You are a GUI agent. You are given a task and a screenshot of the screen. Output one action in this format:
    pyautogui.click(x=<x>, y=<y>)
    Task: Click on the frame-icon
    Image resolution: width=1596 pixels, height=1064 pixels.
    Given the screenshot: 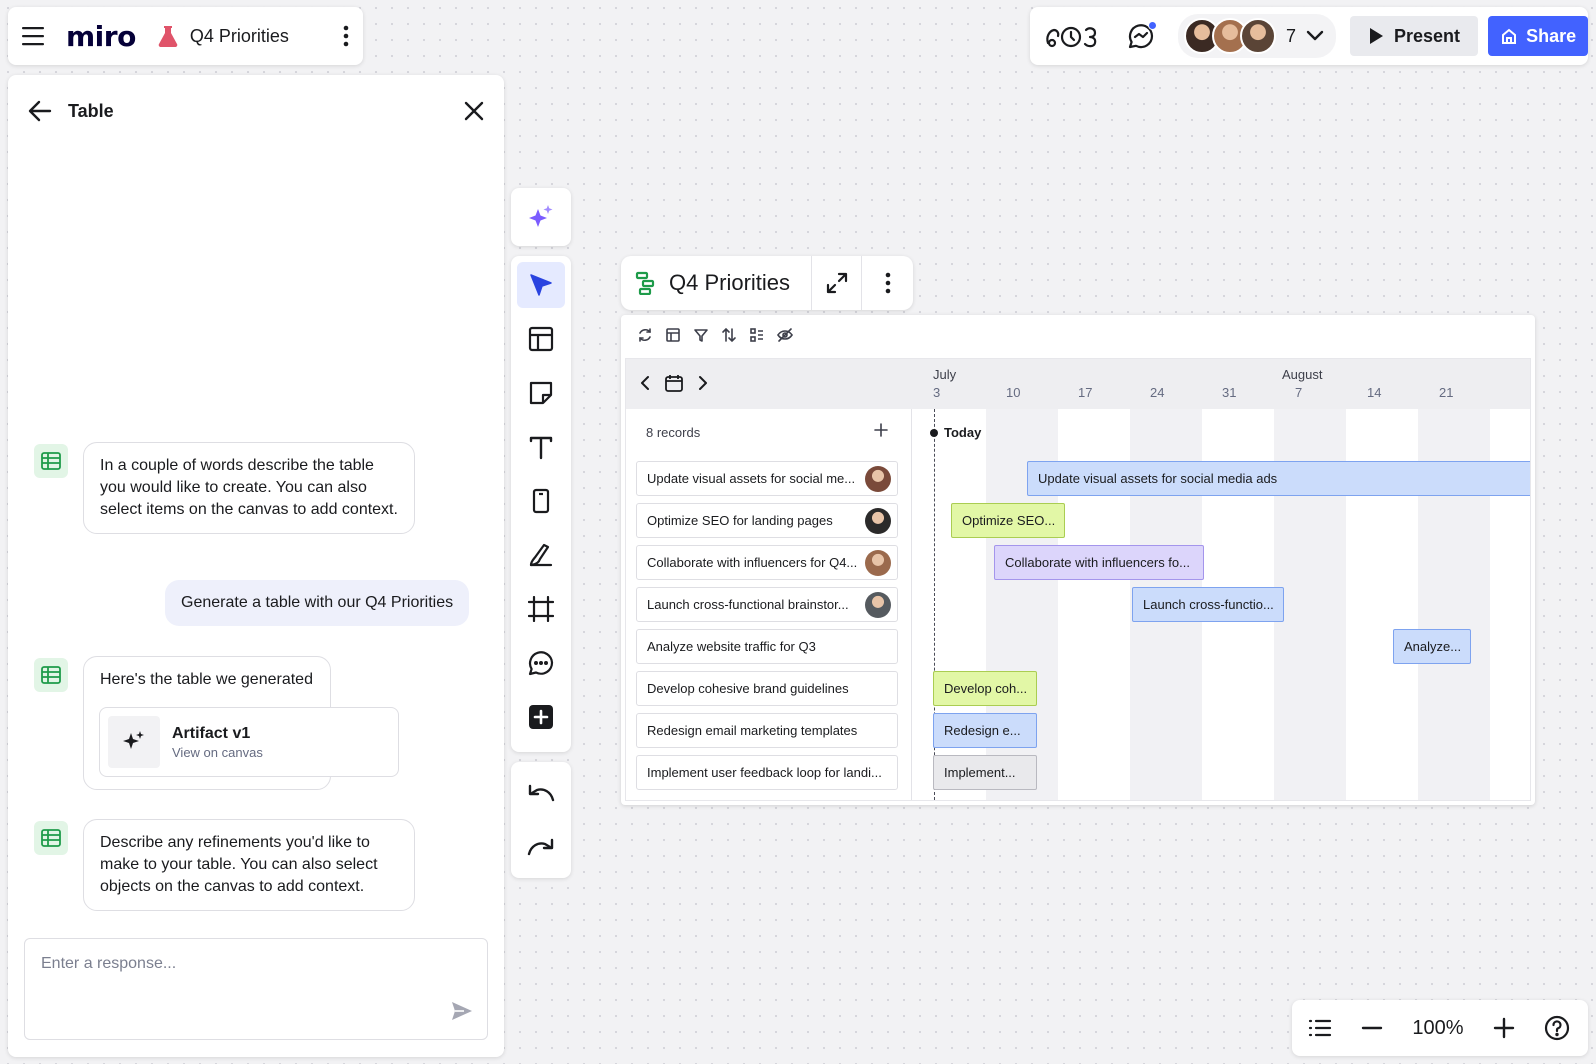 What is the action you would take?
    pyautogui.click(x=541, y=609)
    